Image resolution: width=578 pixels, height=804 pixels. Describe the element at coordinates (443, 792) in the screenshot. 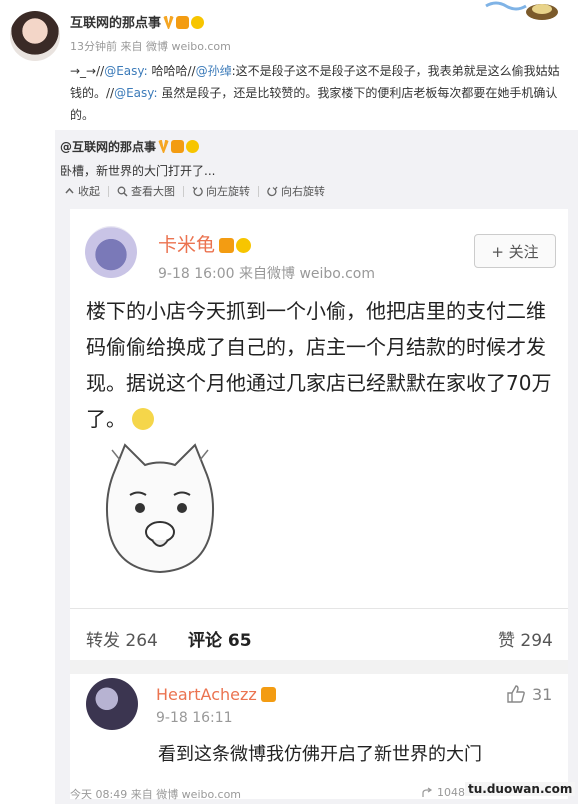

I see `repost-share-count: 1048` at that location.